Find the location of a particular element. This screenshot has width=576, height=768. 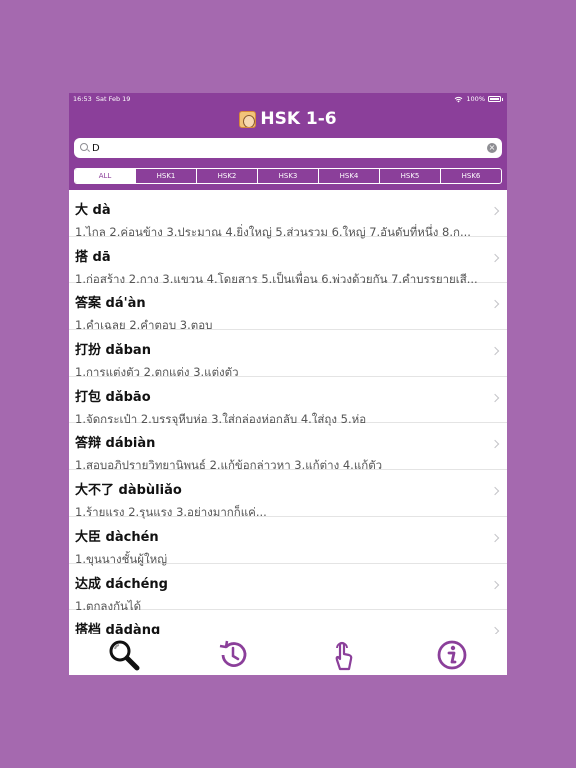

word-heading: 搭档 dādàng is located at coordinates (117, 626).